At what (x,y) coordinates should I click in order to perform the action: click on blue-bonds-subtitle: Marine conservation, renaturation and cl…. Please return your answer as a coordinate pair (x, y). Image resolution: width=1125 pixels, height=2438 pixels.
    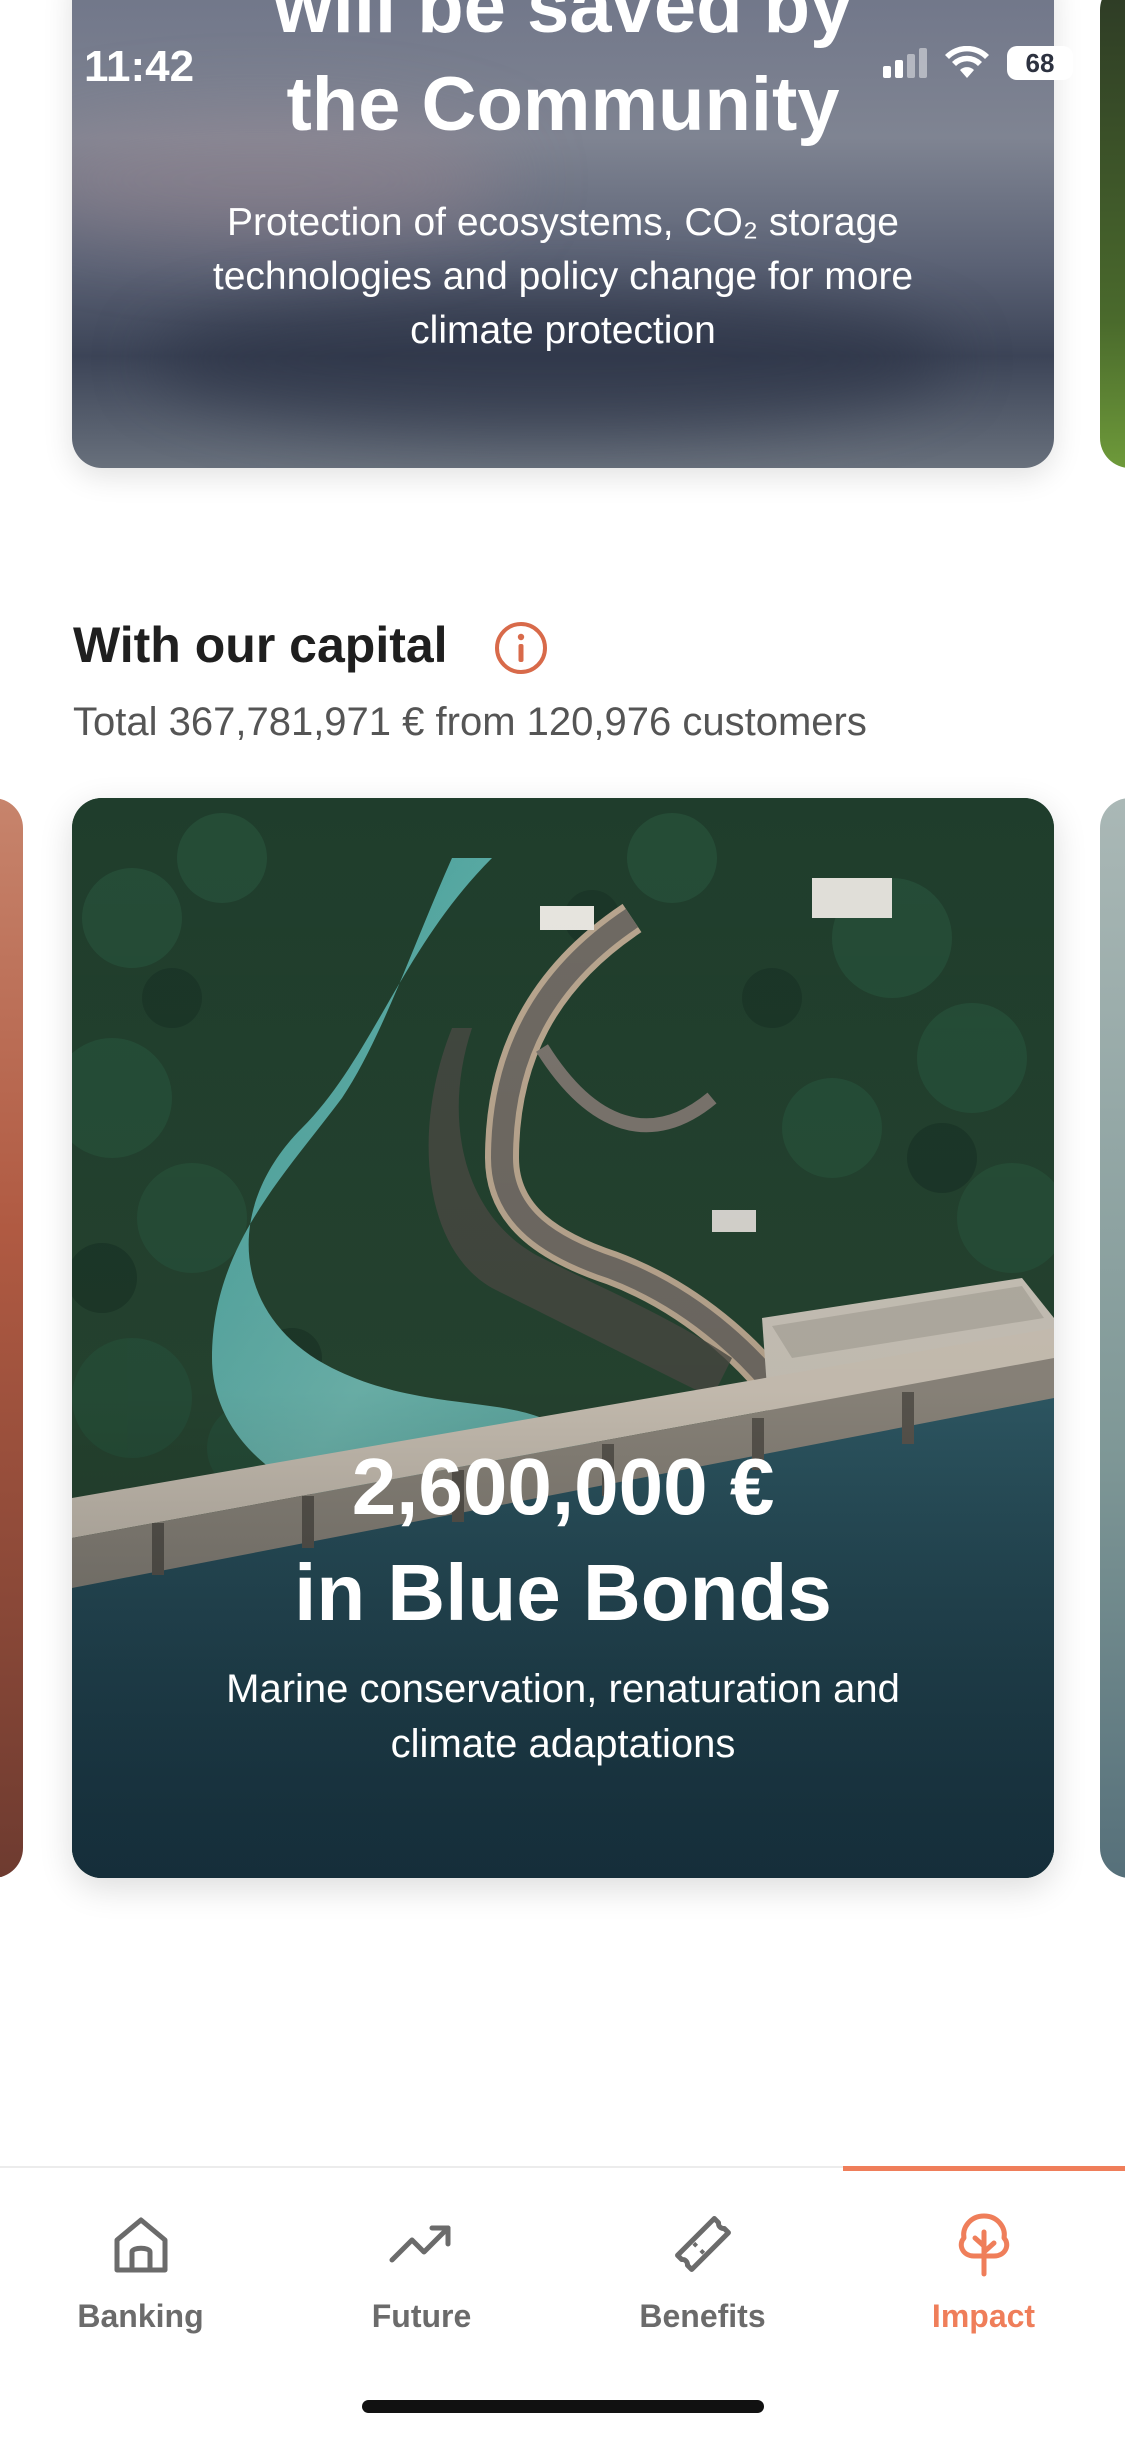
    Looking at the image, I should click on (563, 1716).